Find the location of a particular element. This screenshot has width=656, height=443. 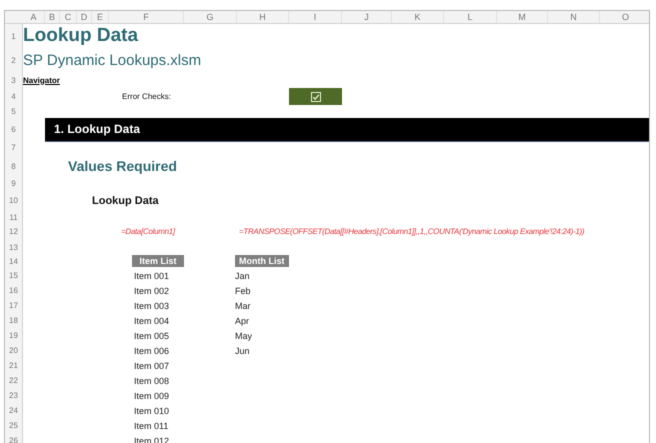

row-header: 20 is located at coordinates (14, 350).